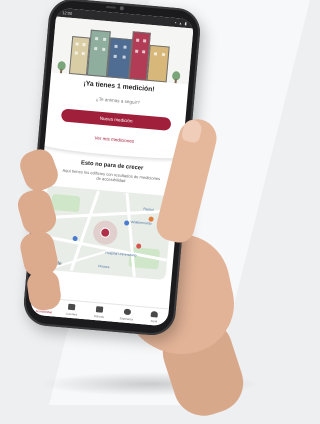 The image size is (320, 424). Describe the element at coordinates (158, 63) in the screenshot. I see `building-icon` at that location.